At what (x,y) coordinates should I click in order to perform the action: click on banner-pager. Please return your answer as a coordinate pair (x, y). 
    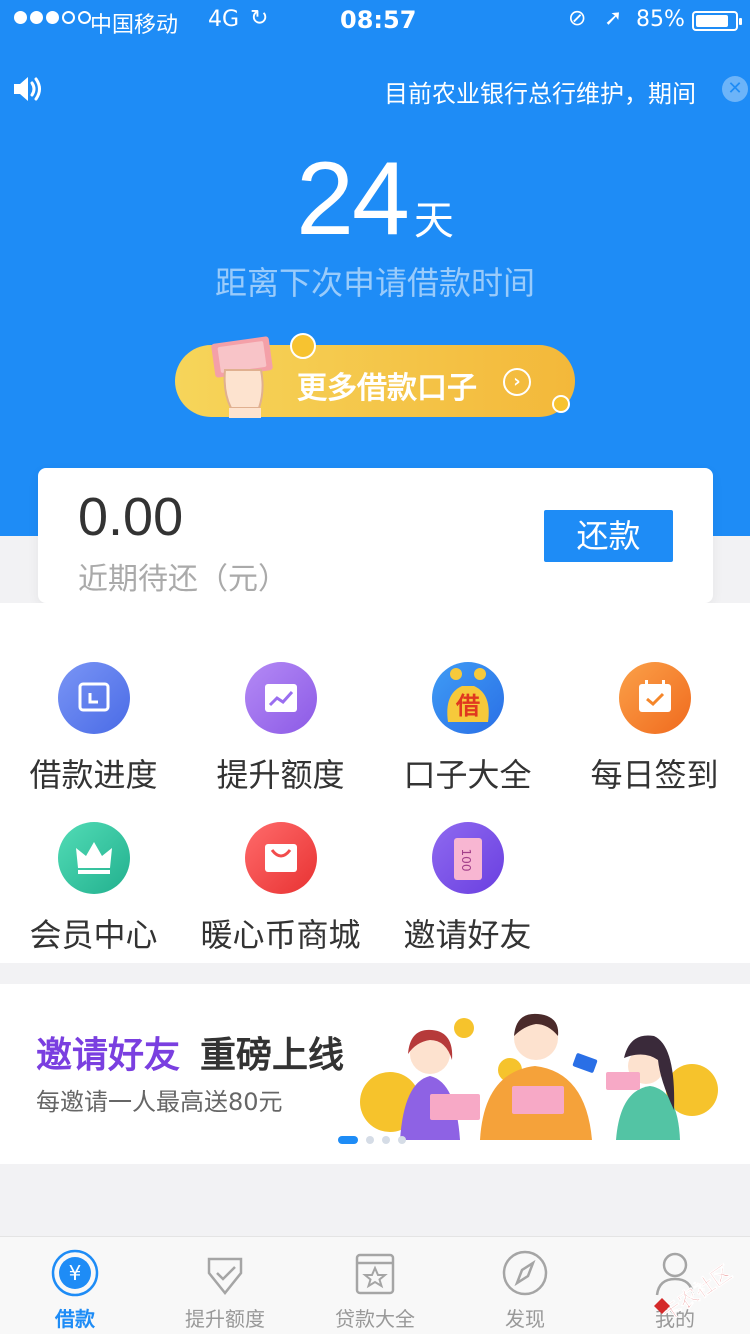
    Looking at the image, I should click on (372, 1140).